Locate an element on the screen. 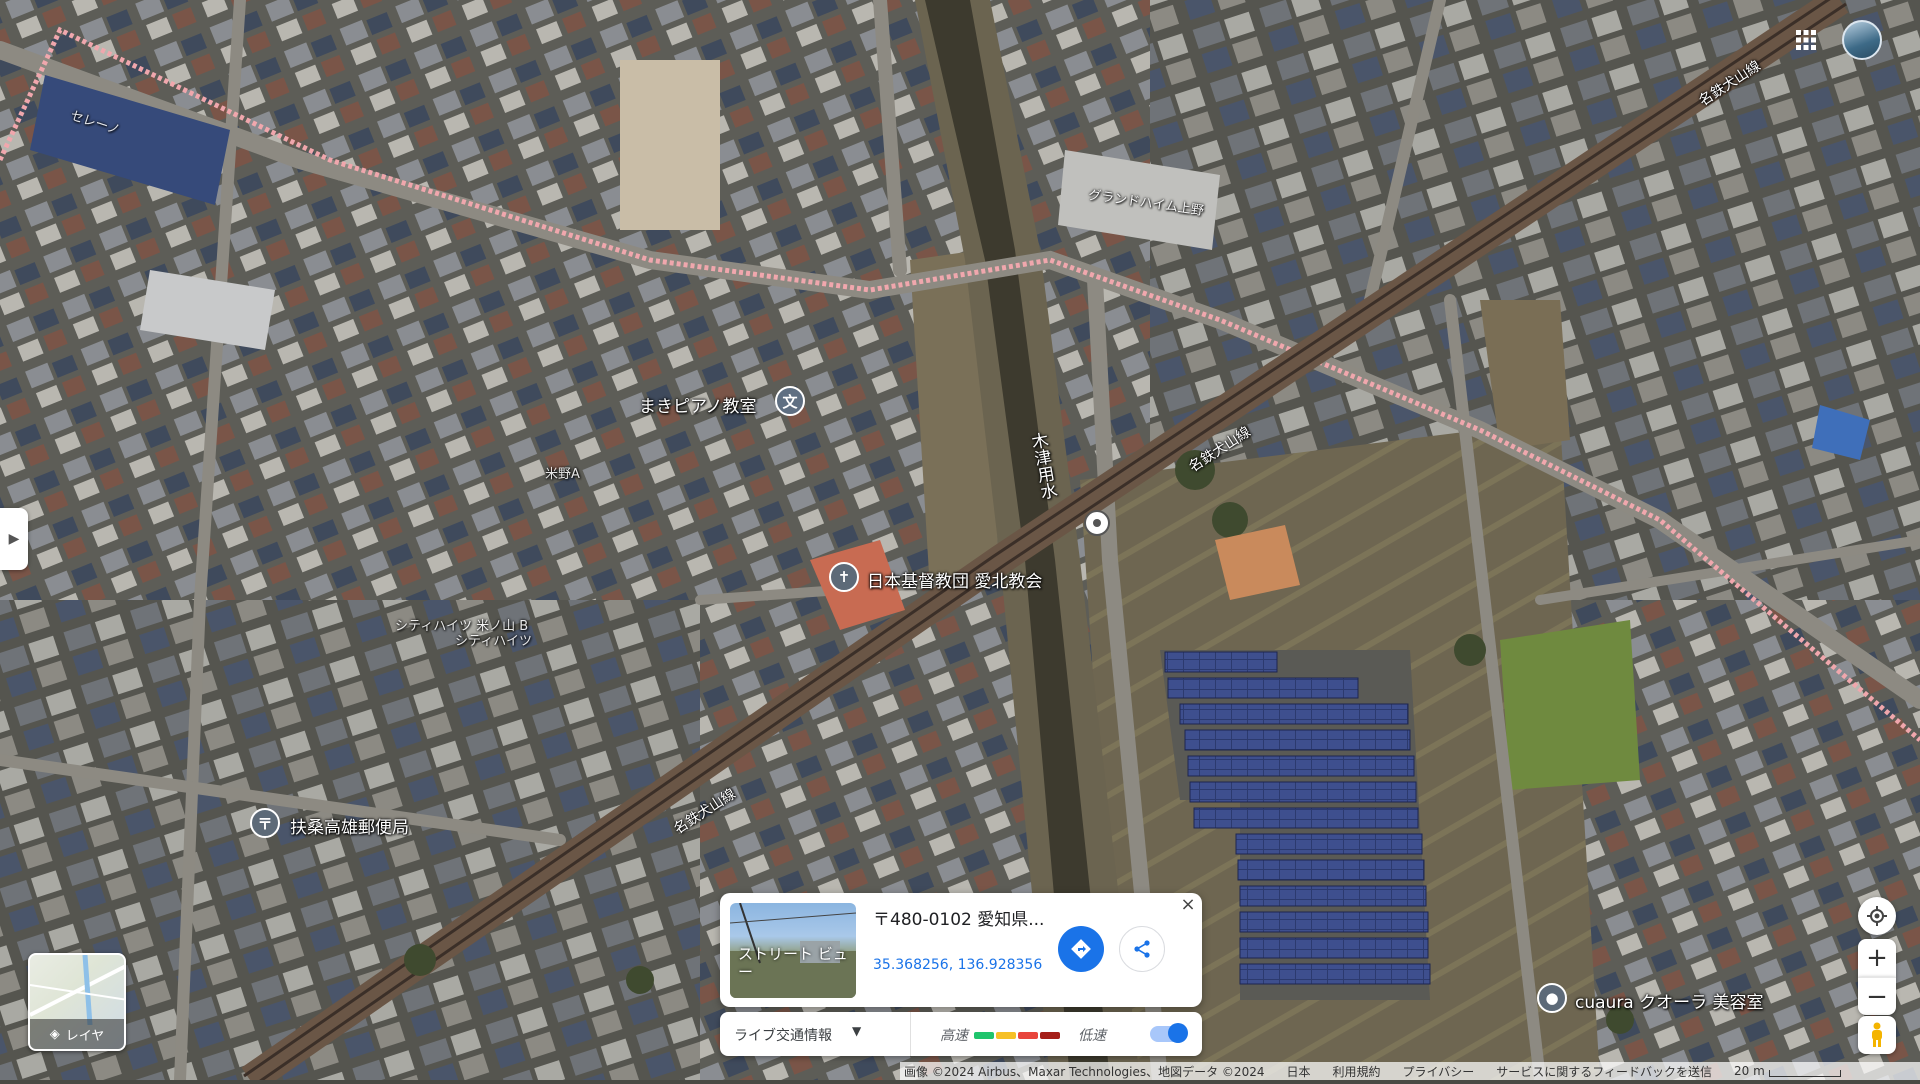 The width and height of the screenshot is (1920, 1084). cross-icon: ✝ is located at coordinates (844, 577).